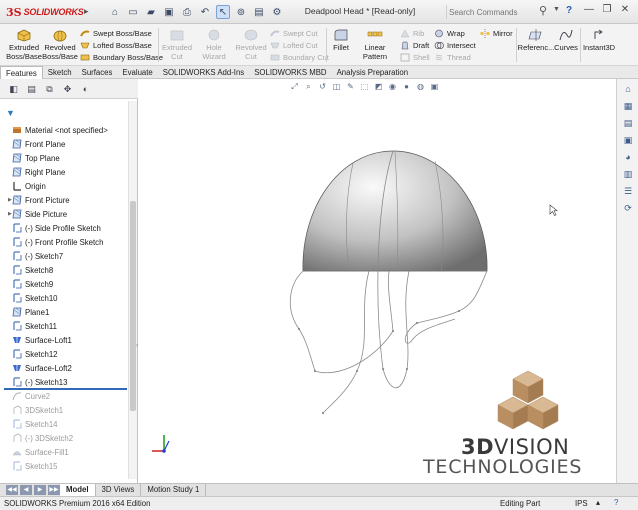 Image resolution: width=638 pixels, height=510 pixels. I want to click on tree-item: (-) Side Profile Sketch, so click(64, 228).